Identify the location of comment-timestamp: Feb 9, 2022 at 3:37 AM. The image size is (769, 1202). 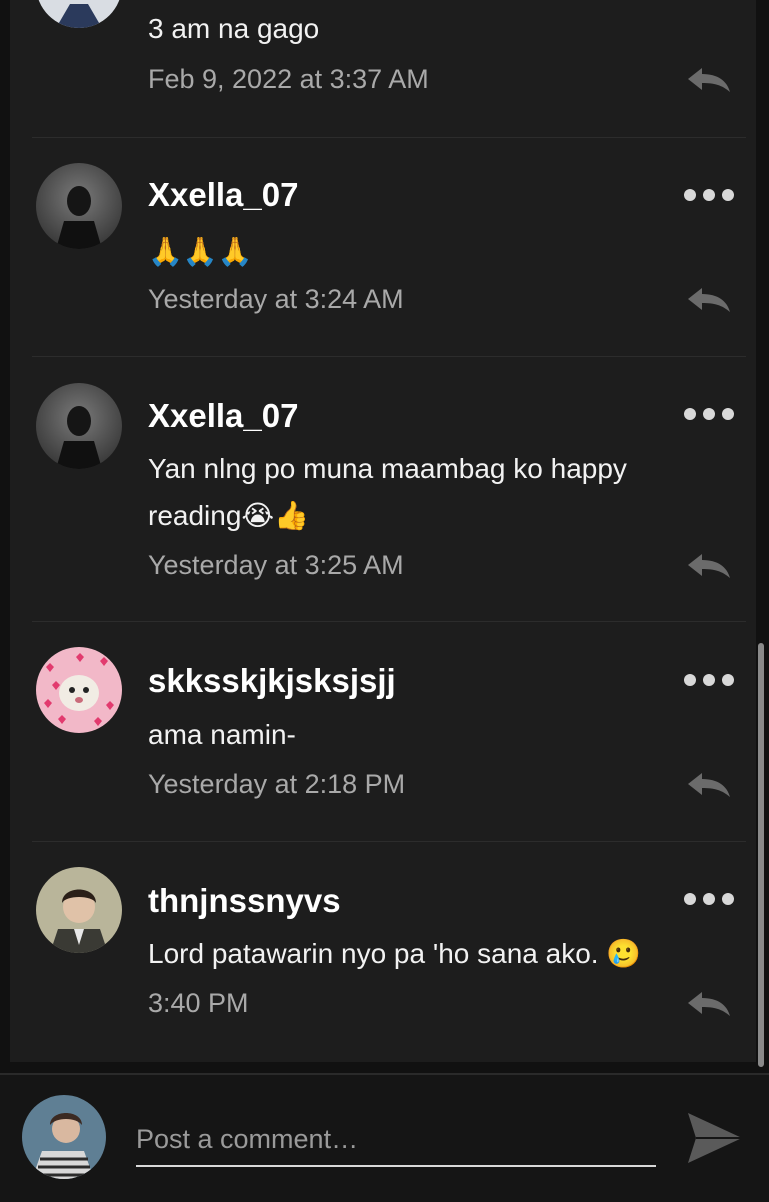
(288, 79).